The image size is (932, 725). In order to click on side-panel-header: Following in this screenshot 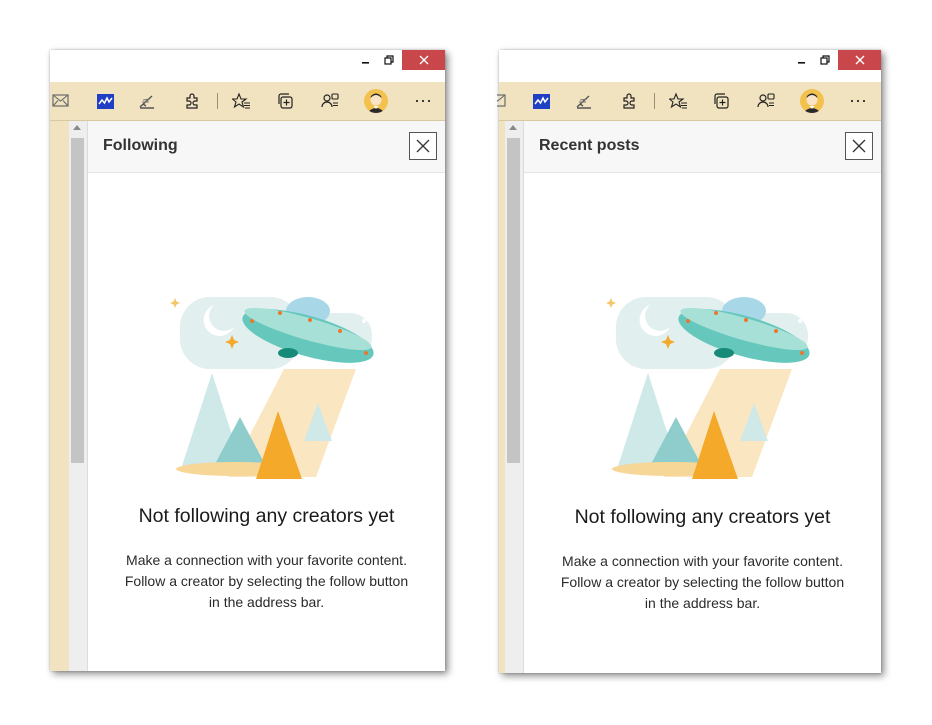, I will do `click(266, 147)`.